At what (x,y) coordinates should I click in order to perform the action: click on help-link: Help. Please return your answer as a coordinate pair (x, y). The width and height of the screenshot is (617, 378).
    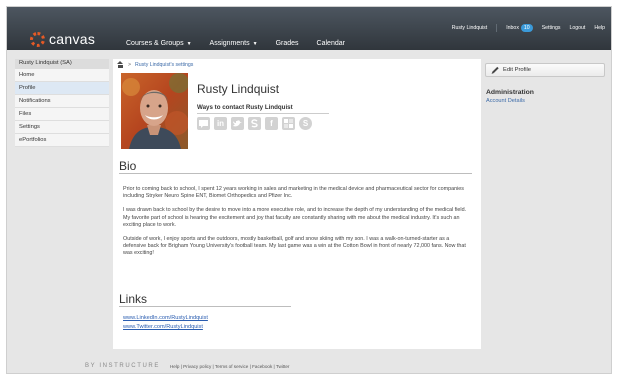
    Looking at the image, I should click on (599, 28).